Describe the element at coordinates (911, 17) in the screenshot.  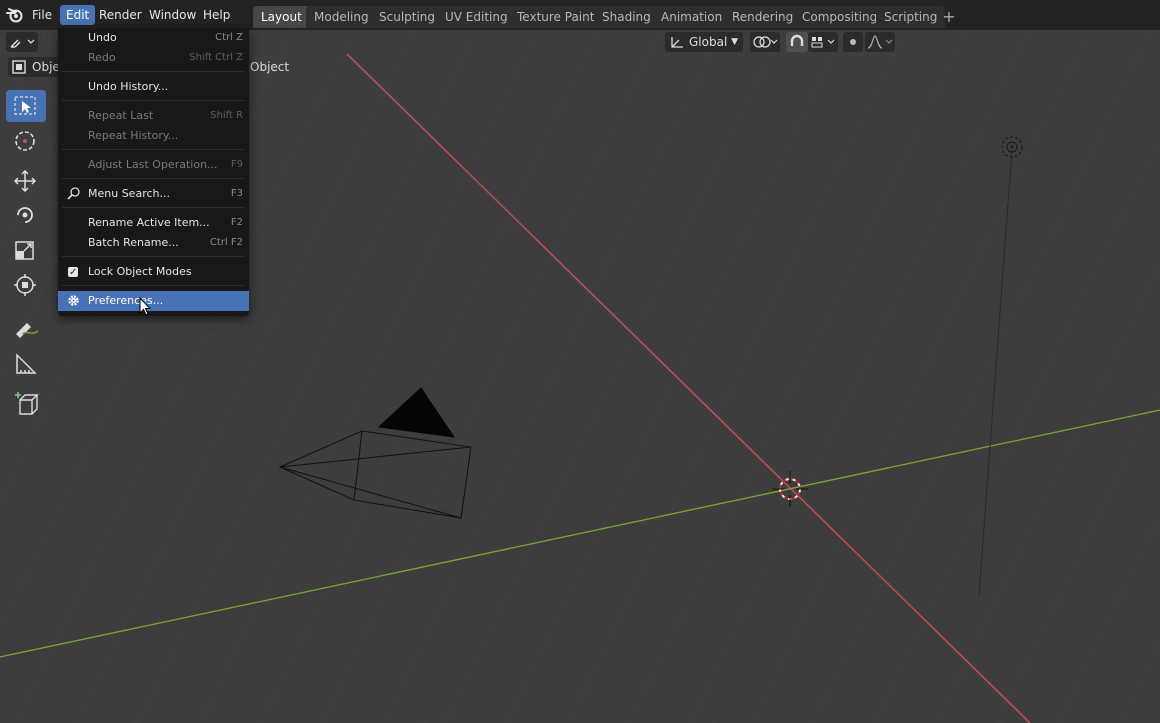
I see `tab-scripting: Scripting` at that location.